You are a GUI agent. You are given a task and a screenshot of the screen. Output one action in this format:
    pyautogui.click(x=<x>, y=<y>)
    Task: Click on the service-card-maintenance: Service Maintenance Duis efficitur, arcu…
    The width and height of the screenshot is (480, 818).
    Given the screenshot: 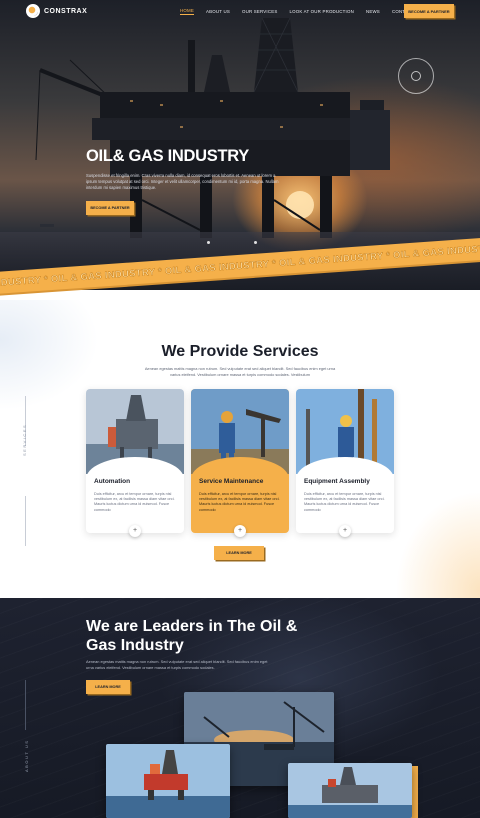 What is the action you would take?
    pyautogui.click(x=240, y=463)
    